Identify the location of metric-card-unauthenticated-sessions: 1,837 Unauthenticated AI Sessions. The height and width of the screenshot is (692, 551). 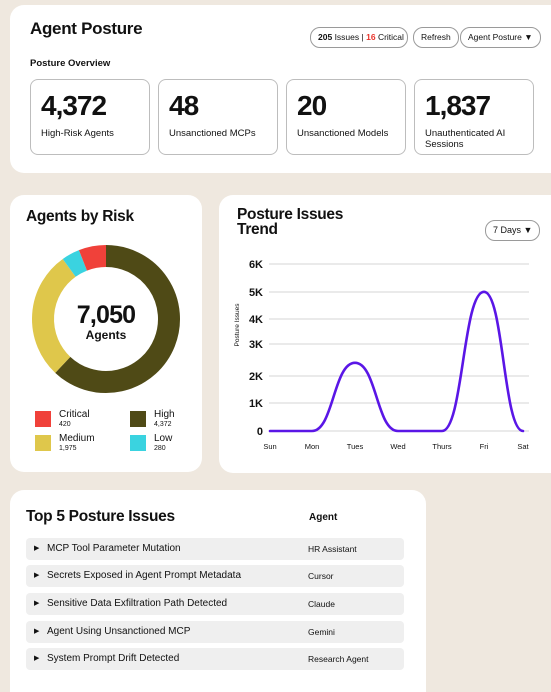
(474, 117).